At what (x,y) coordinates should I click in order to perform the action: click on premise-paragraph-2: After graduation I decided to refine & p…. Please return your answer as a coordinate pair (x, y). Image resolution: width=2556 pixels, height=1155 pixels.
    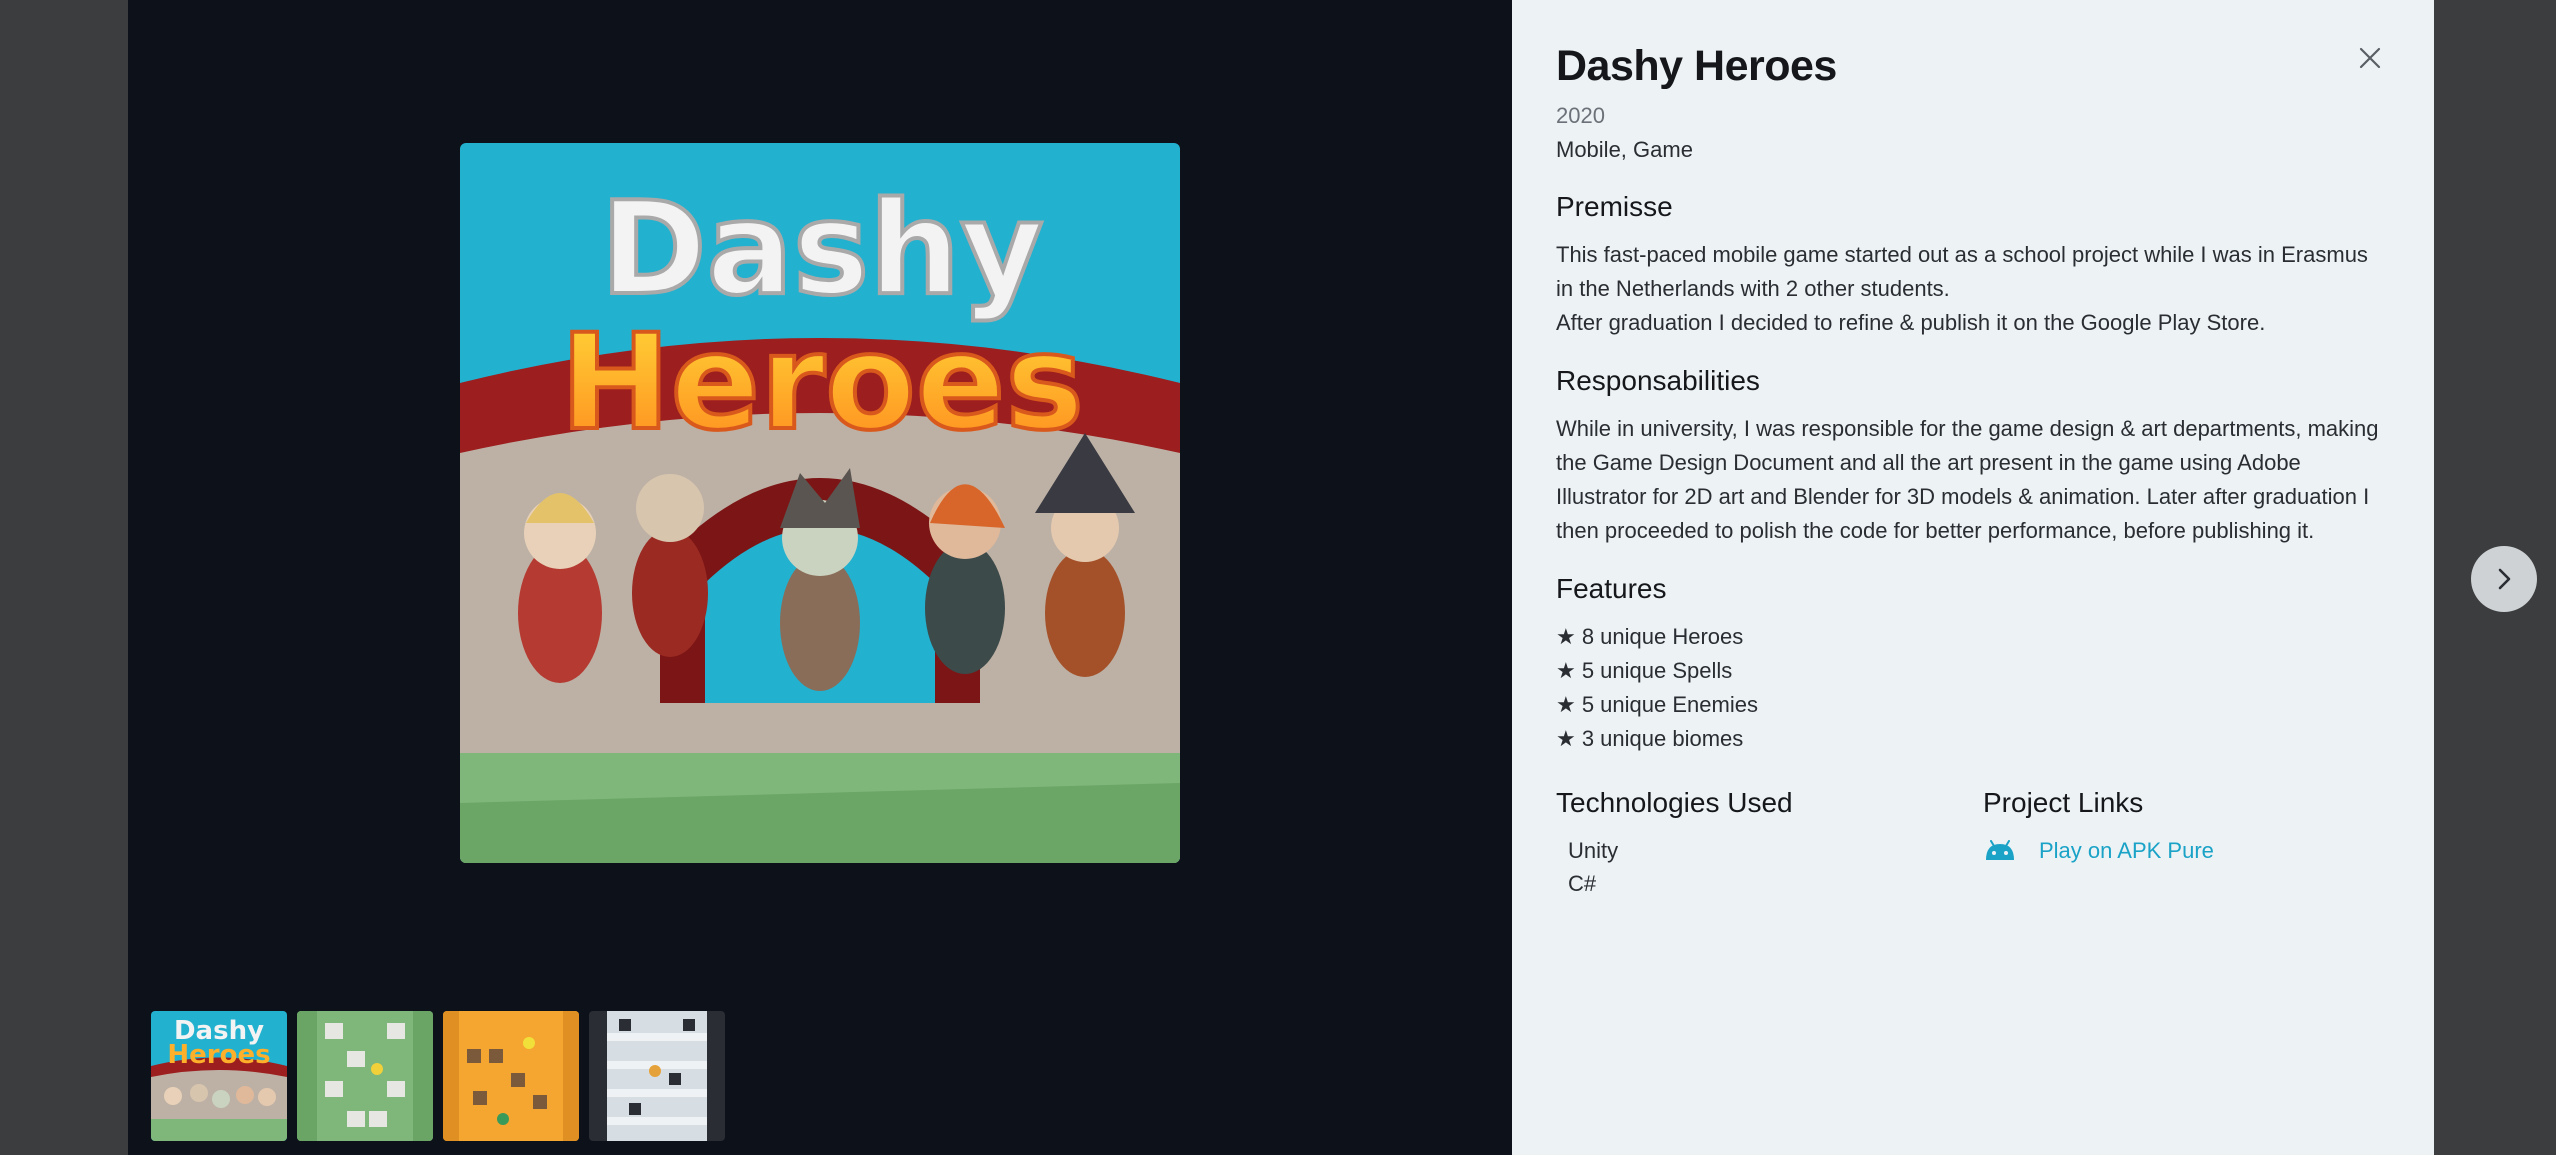
    Looking at the image, I should click on (1911, 322).